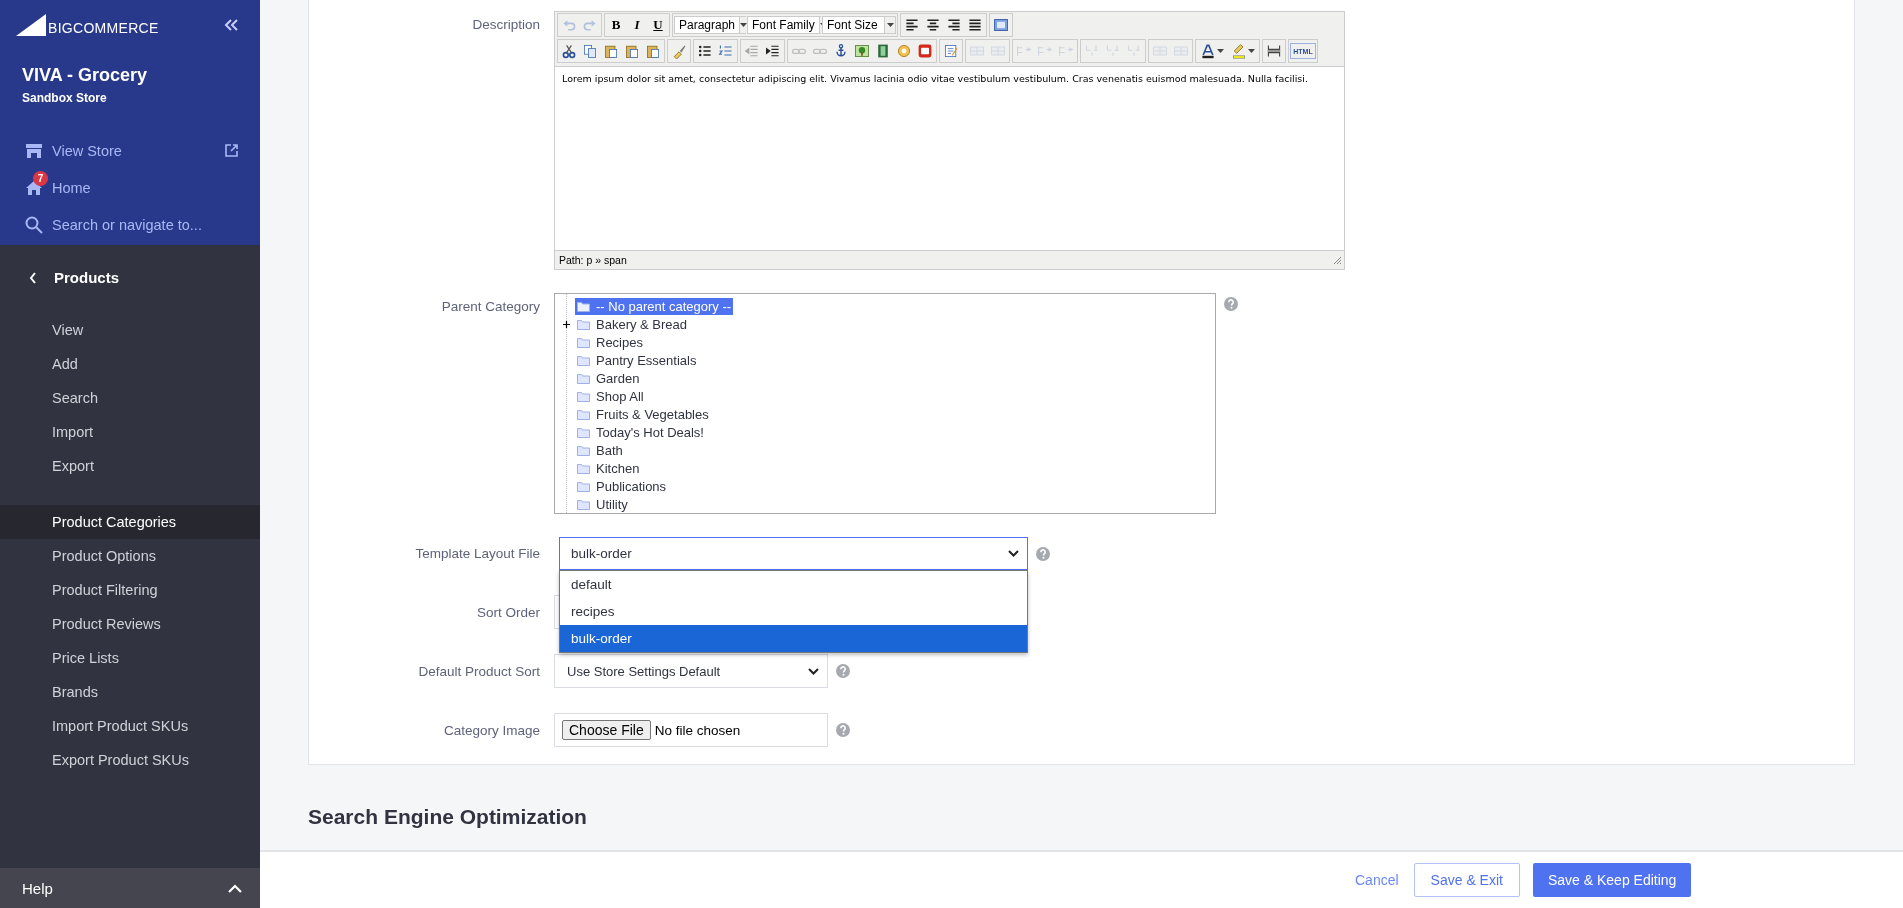 Image resolution: width=1903 pixels, height=908 pixels. Describe the element at coordinates (130, 888) in the screenshot. I see `help-bar: Help` at that location.